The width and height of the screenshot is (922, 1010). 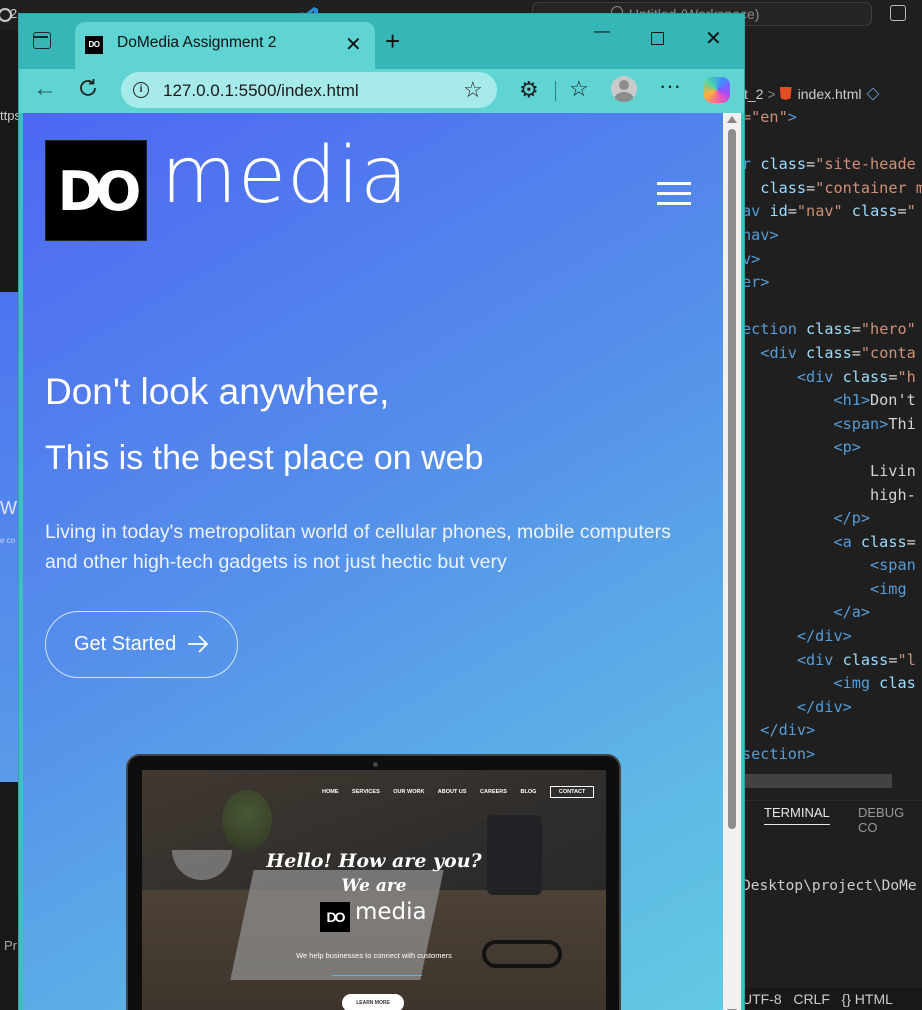 I want to click on symbol-icon, so click(x=873, y=94).